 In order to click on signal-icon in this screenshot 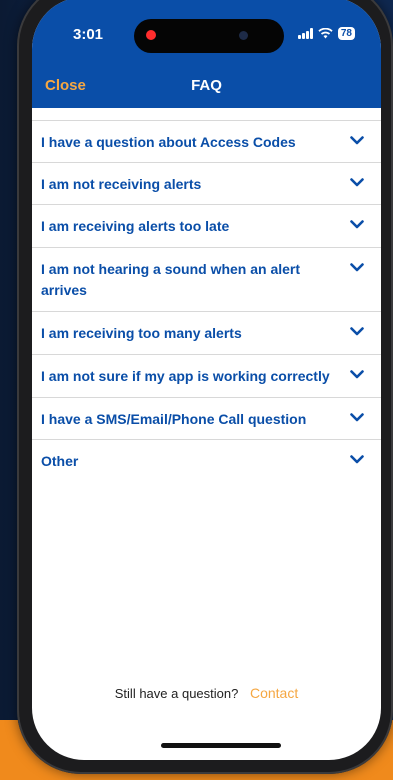, I will do `click(305, 33)`.